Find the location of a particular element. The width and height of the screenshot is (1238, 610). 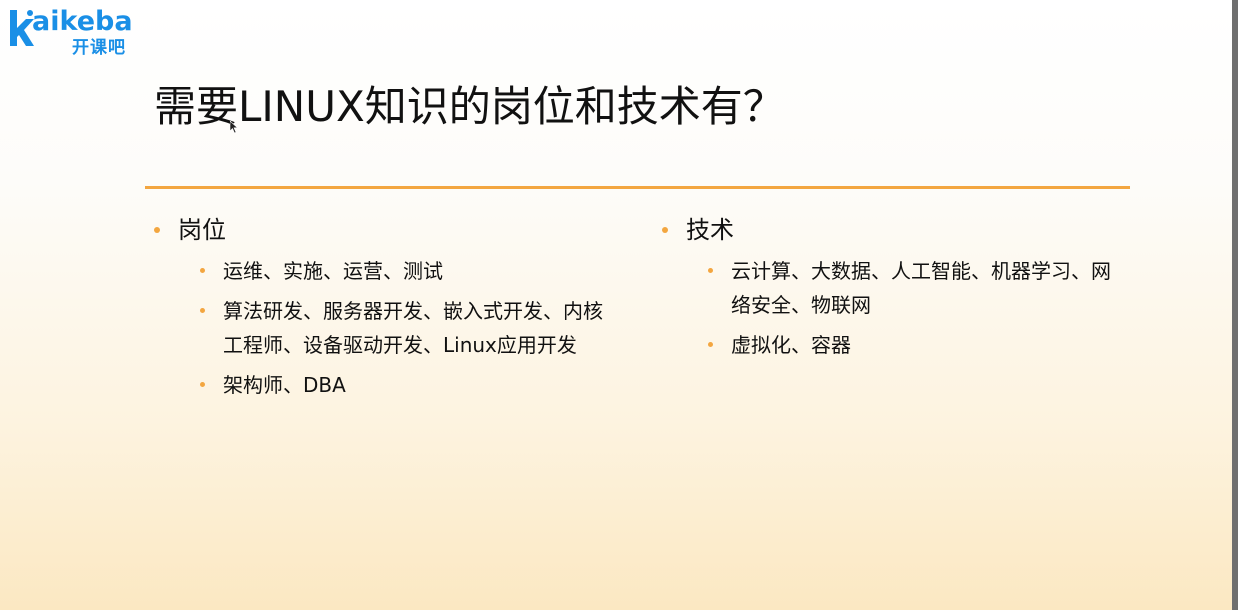

title-divider is located at coordinates (637, 187).